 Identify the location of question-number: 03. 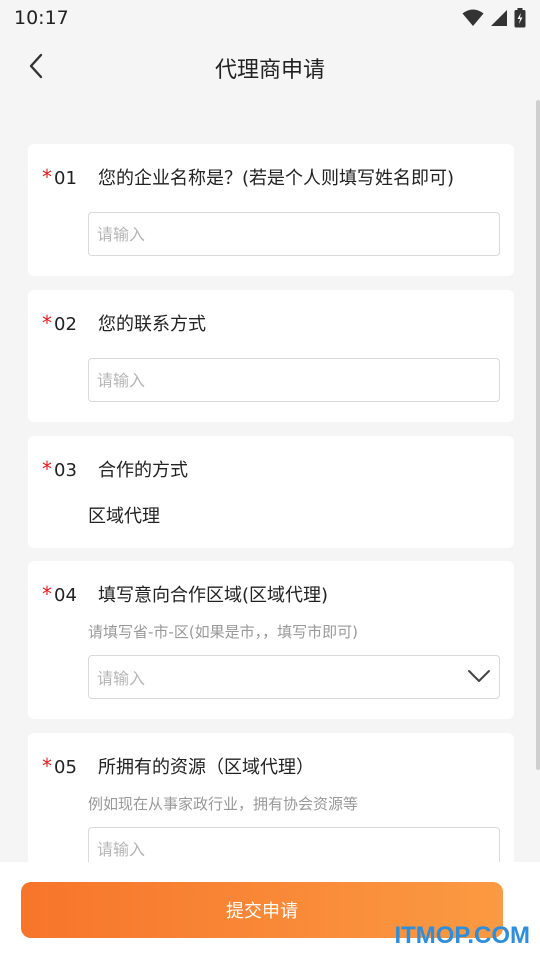
(65, 470).